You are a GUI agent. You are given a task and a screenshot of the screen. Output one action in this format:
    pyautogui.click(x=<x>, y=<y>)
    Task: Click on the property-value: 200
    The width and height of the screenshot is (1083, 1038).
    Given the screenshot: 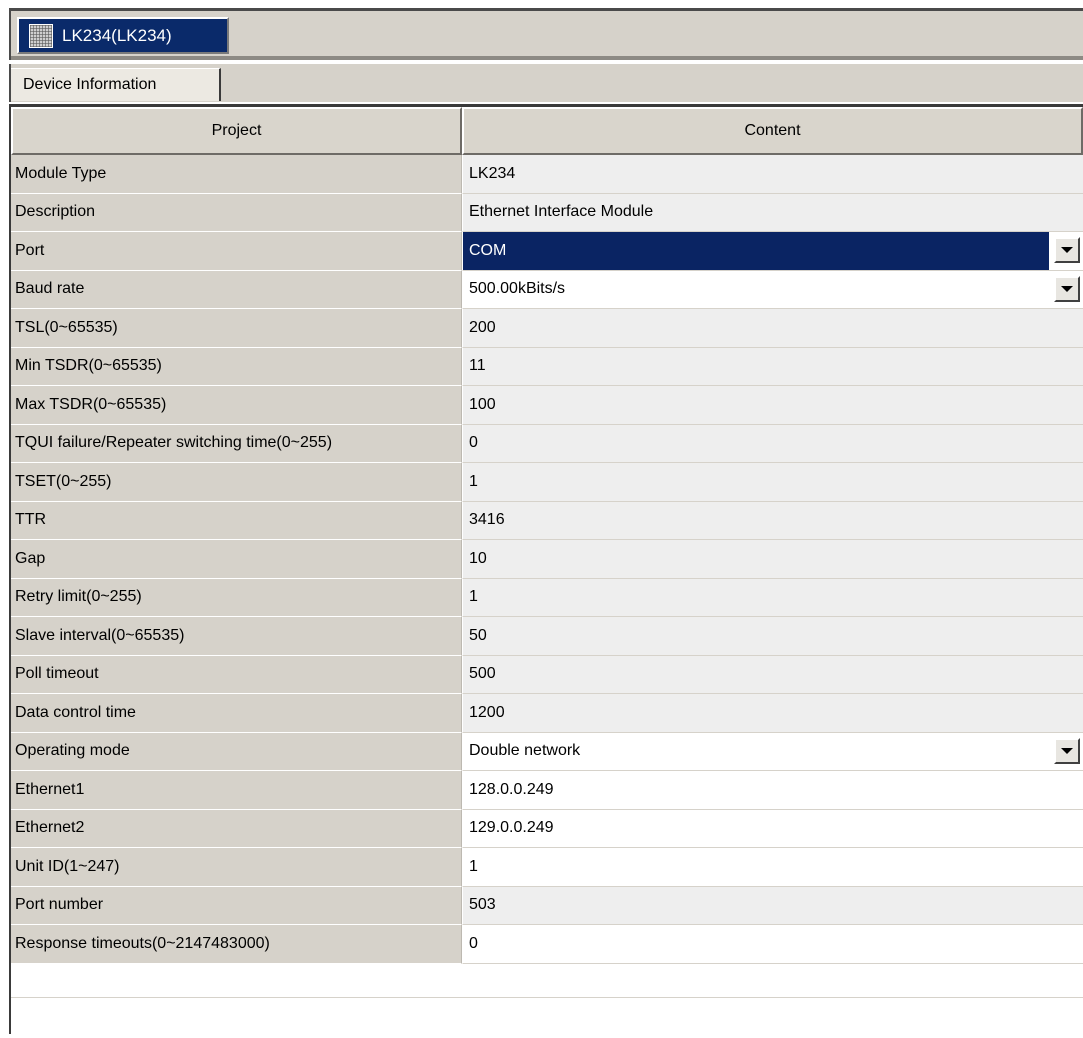 What is the action you would take?
    pyautogui.click(x=772, y=328)
    